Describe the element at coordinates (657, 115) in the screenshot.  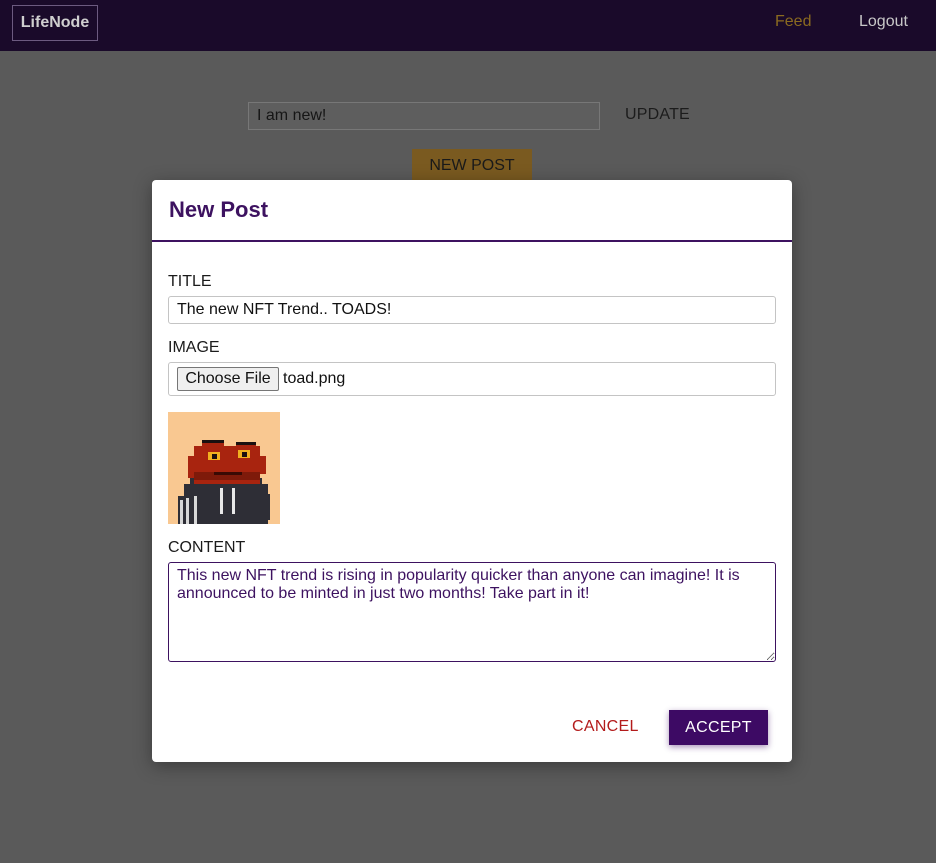
I see `update-button: UPDATE` at that location.